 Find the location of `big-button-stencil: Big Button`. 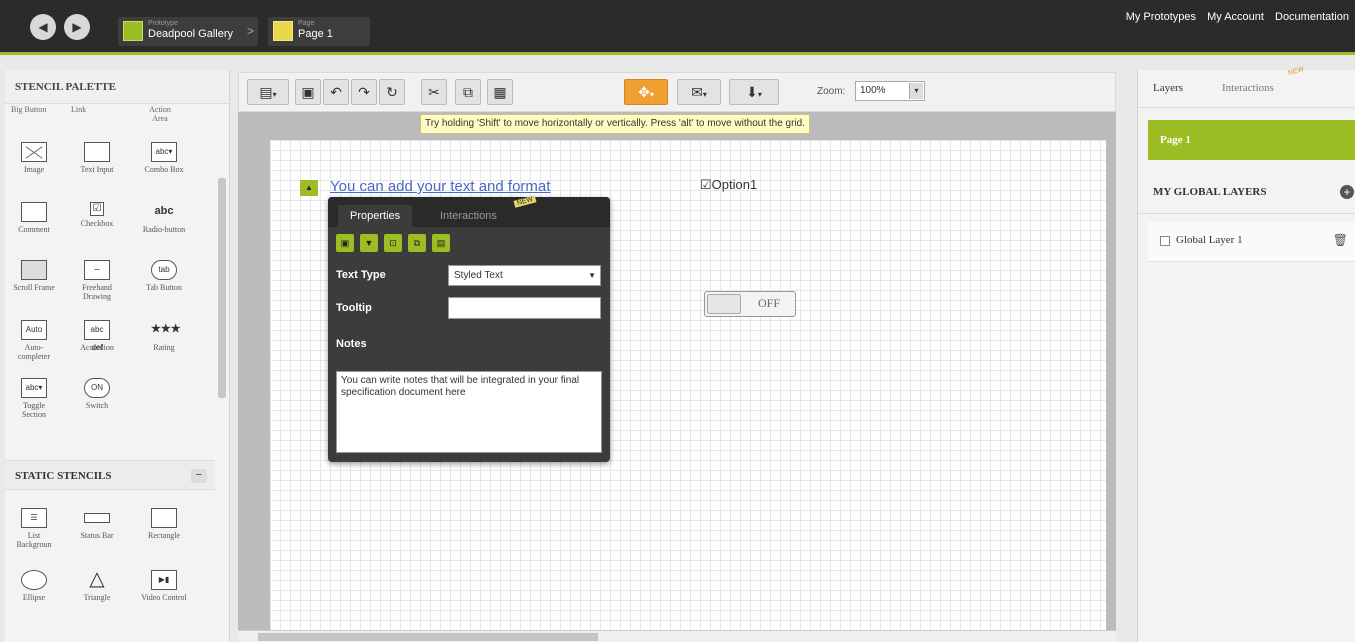

big-button-stencil: Big Button is located at coordinates (28, 109).